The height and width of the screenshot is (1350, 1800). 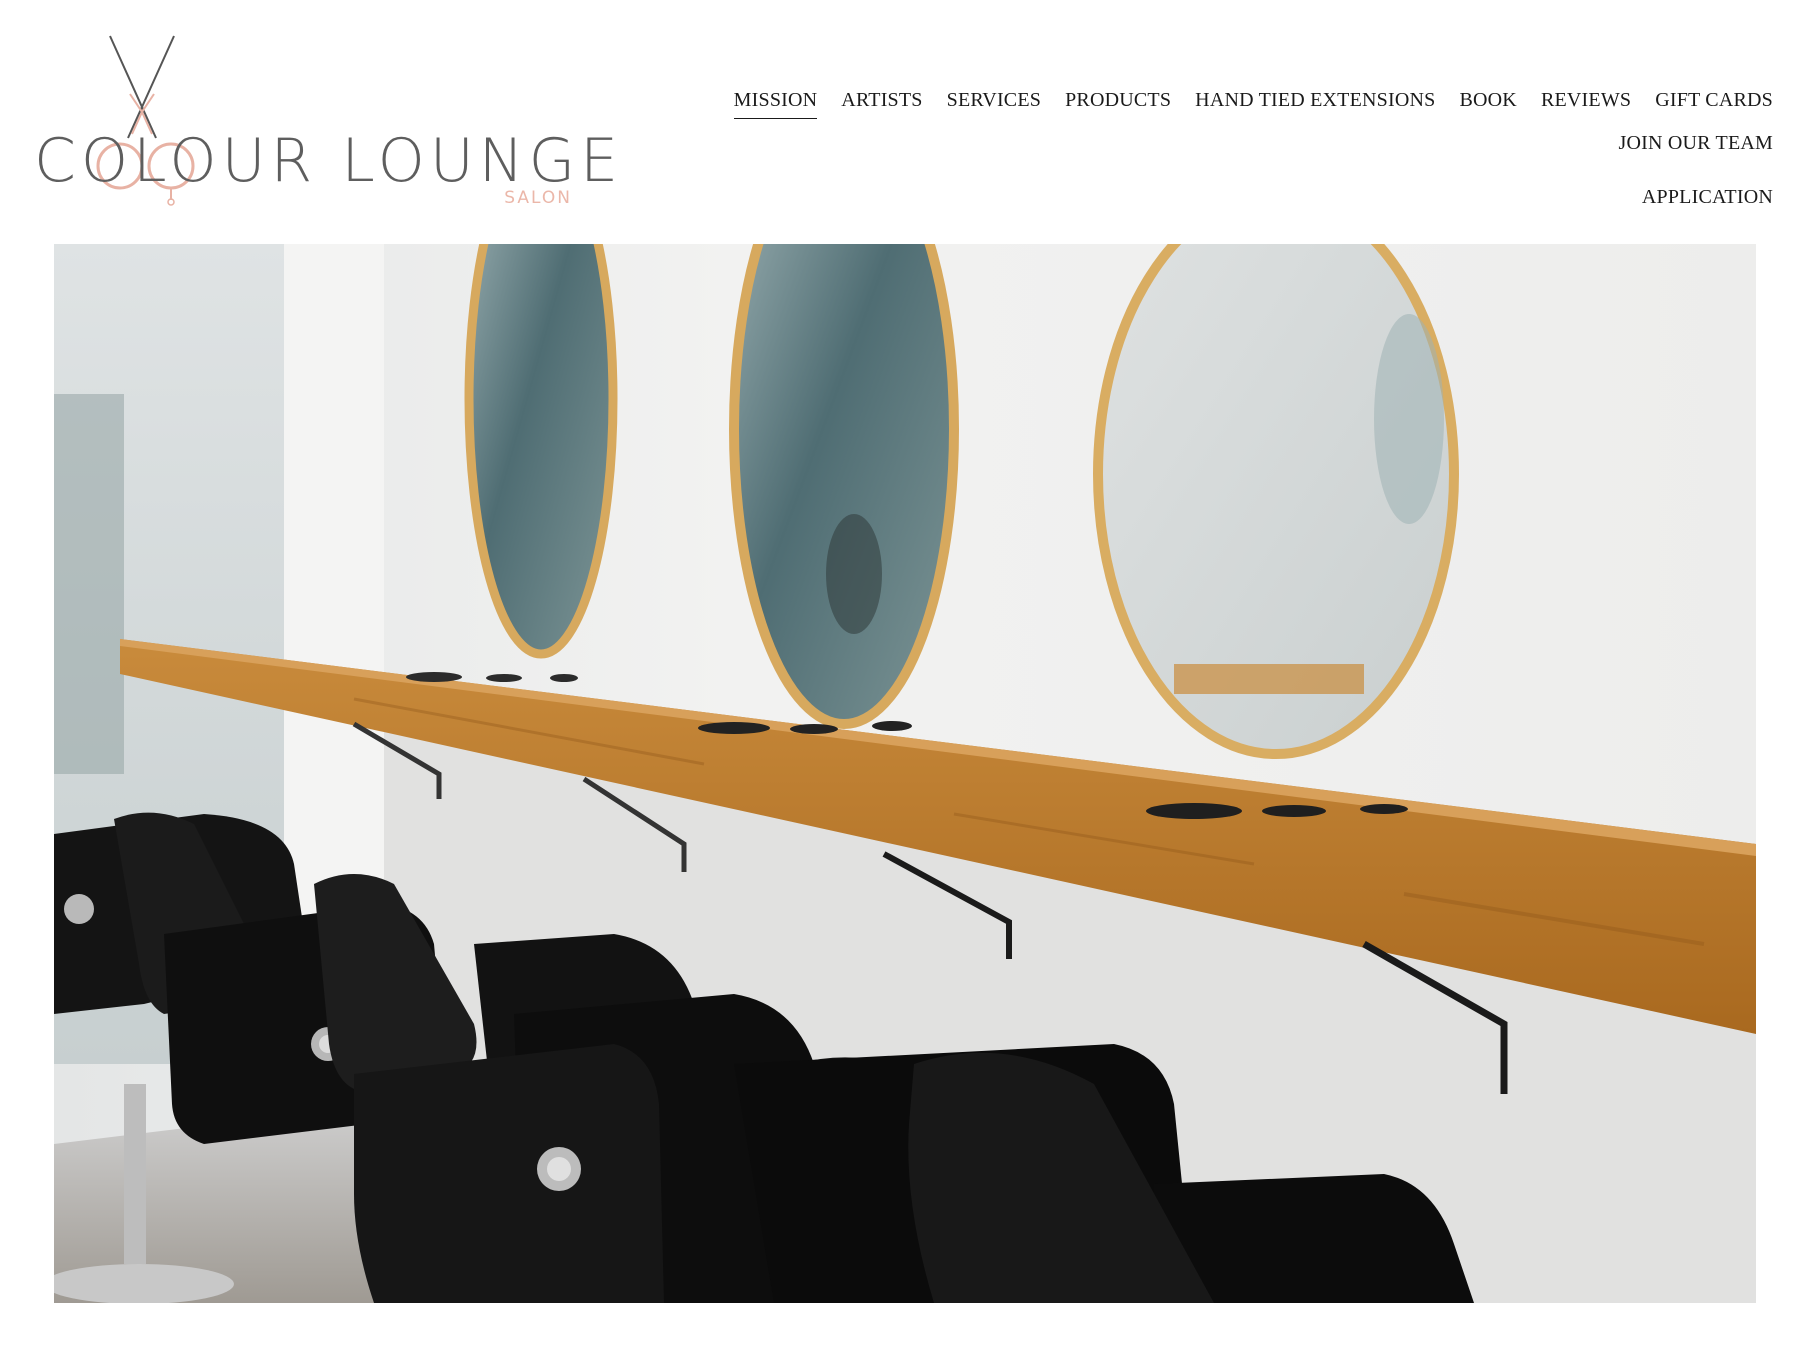 I want to click on nav-item-application: APPLICATION, so click(x=1707, y=200).